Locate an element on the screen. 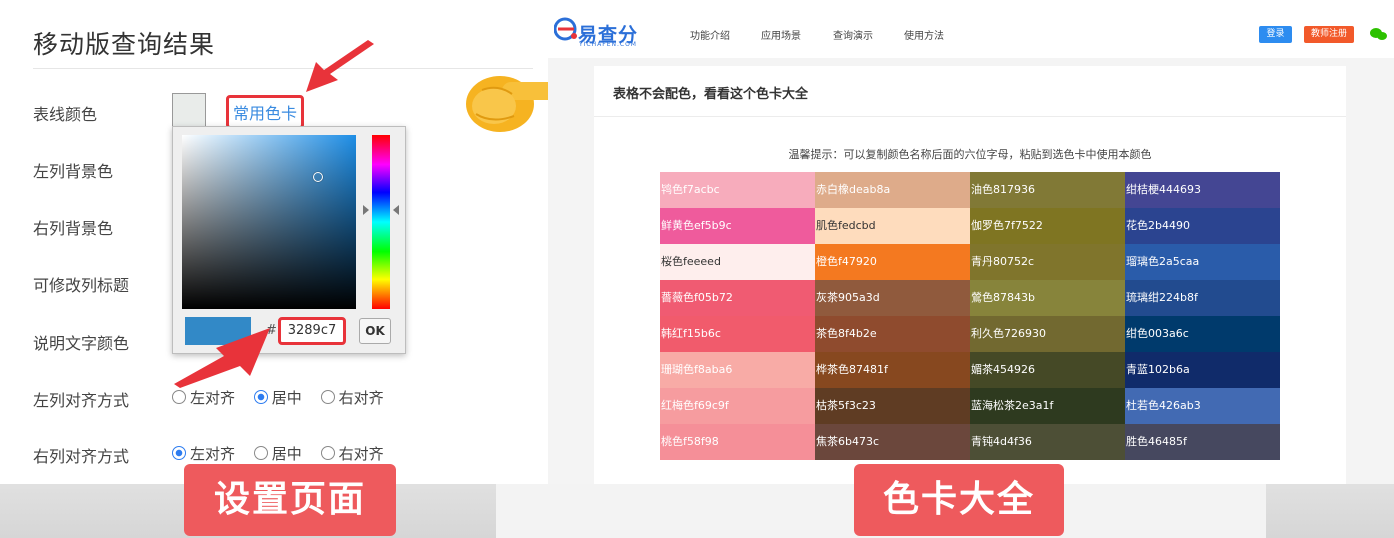 This screenshot has height=538, width=1394. right-align-options: 左对齐 居中 右对齐 is located at coordinates (285, 453).